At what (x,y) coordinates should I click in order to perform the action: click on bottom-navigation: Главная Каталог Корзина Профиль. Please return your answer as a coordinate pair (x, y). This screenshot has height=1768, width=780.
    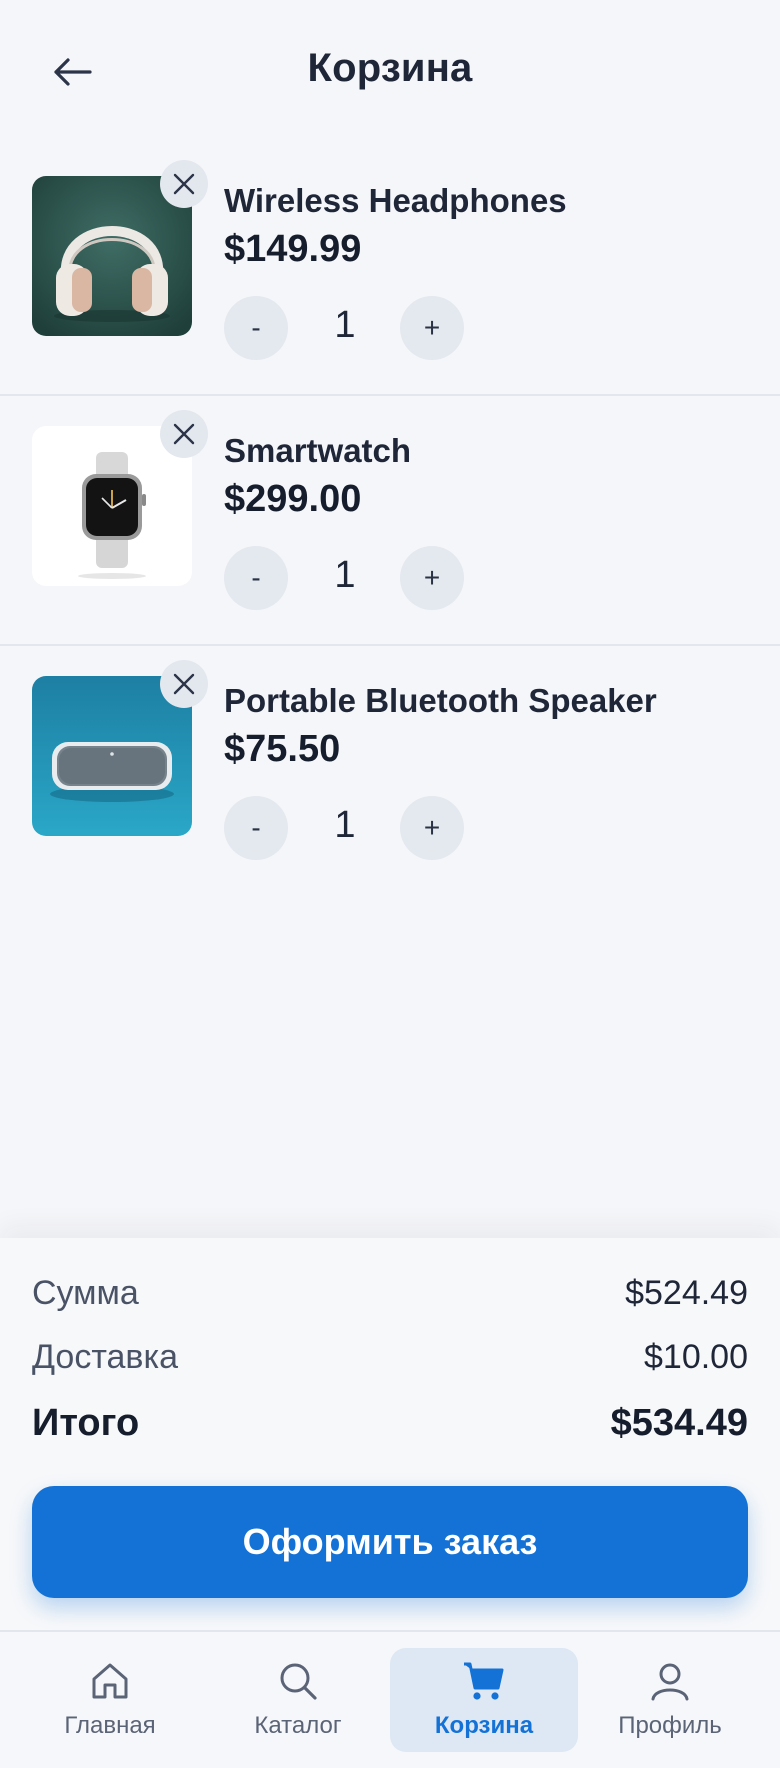
    Looking at the image, I should click on (390, 1699).